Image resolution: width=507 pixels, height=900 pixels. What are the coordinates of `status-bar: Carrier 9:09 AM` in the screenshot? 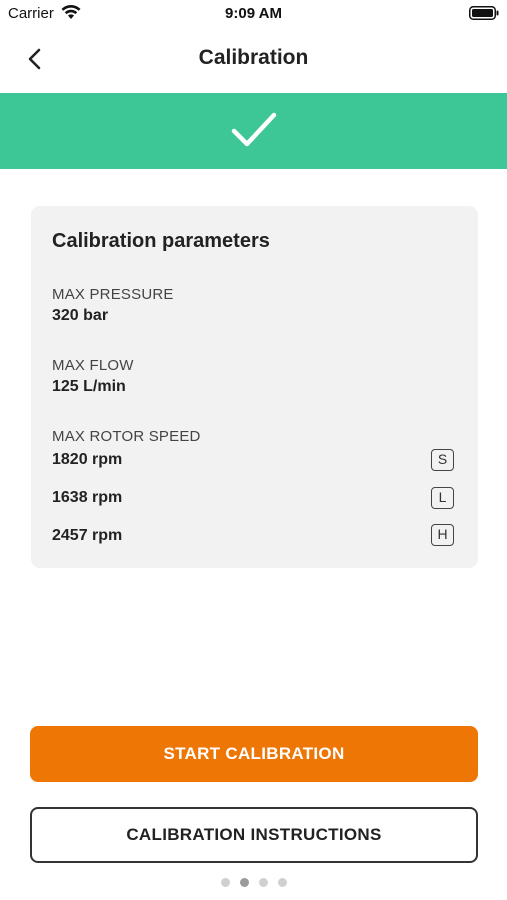 It's located at (253, 14).